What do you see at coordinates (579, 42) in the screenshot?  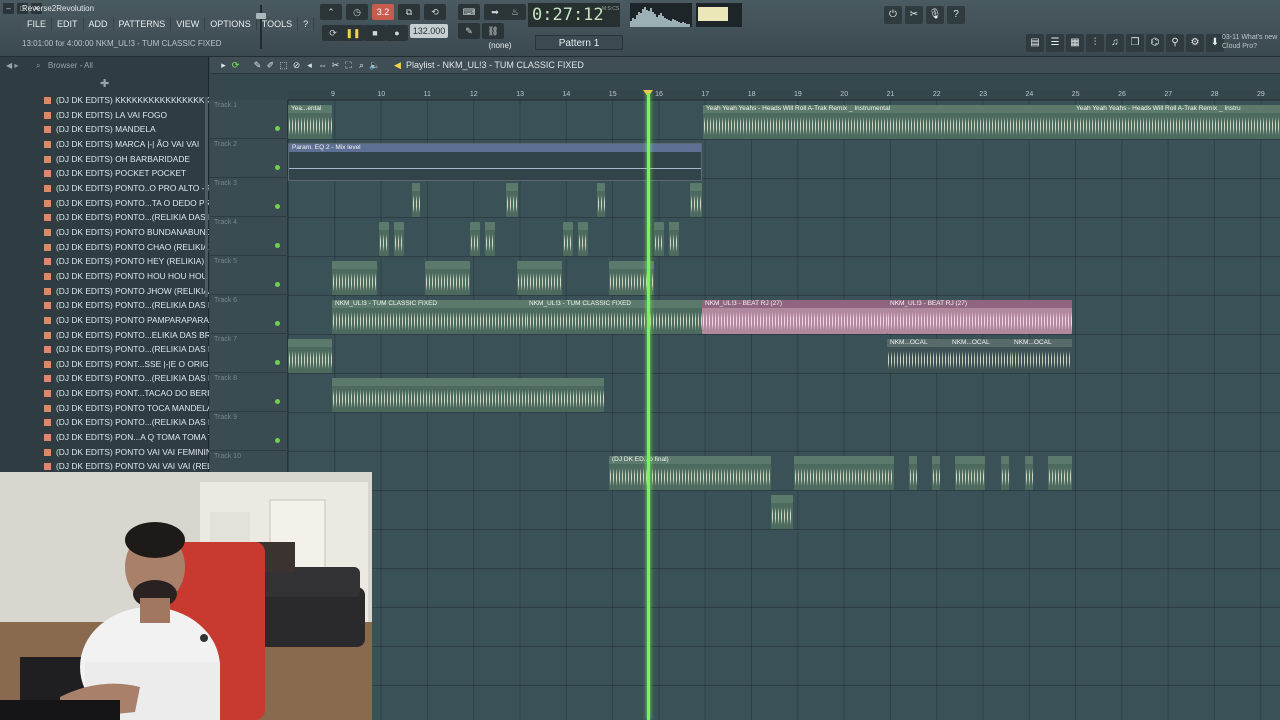 I see `pattern-selector: Pattern 1` at bounding box center [579, 42].